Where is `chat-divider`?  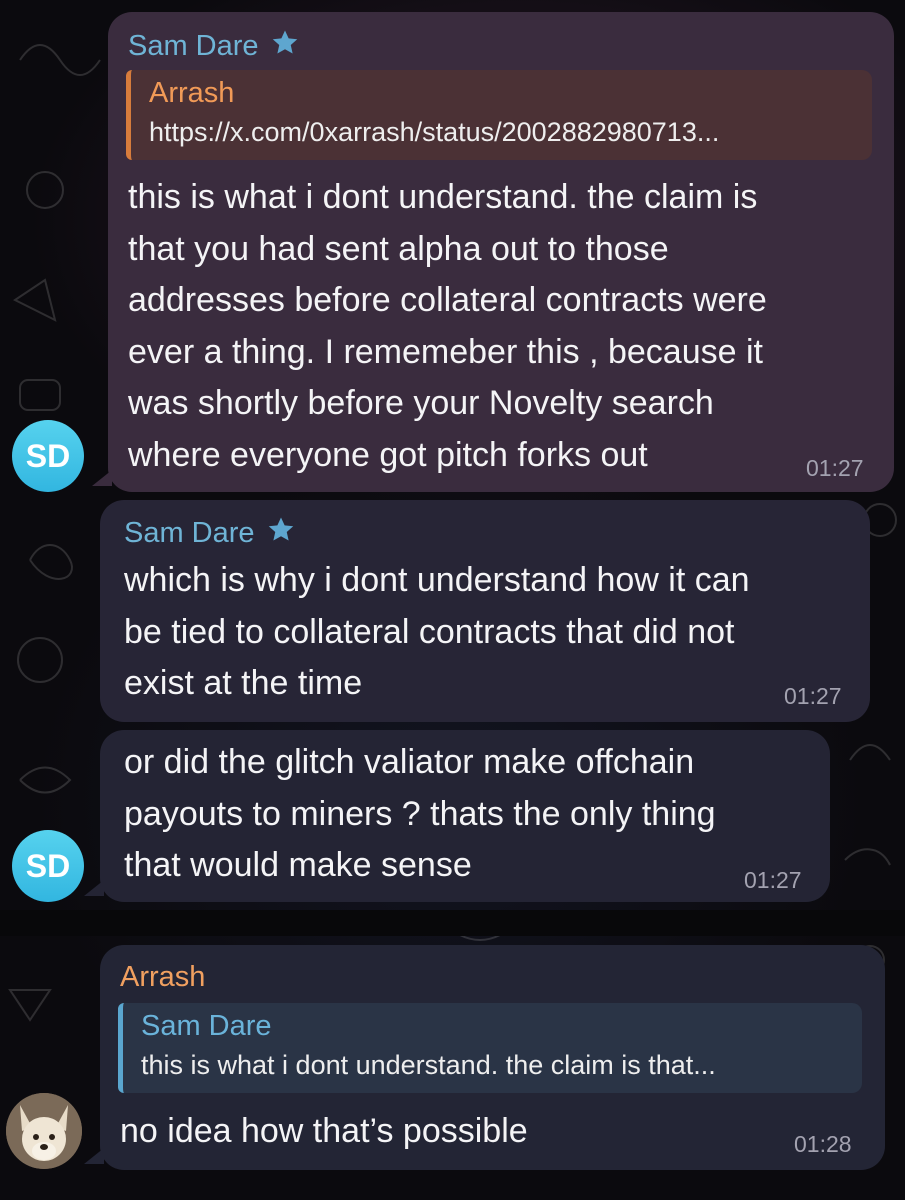
chat-divider is located at coordinates (452, 923).